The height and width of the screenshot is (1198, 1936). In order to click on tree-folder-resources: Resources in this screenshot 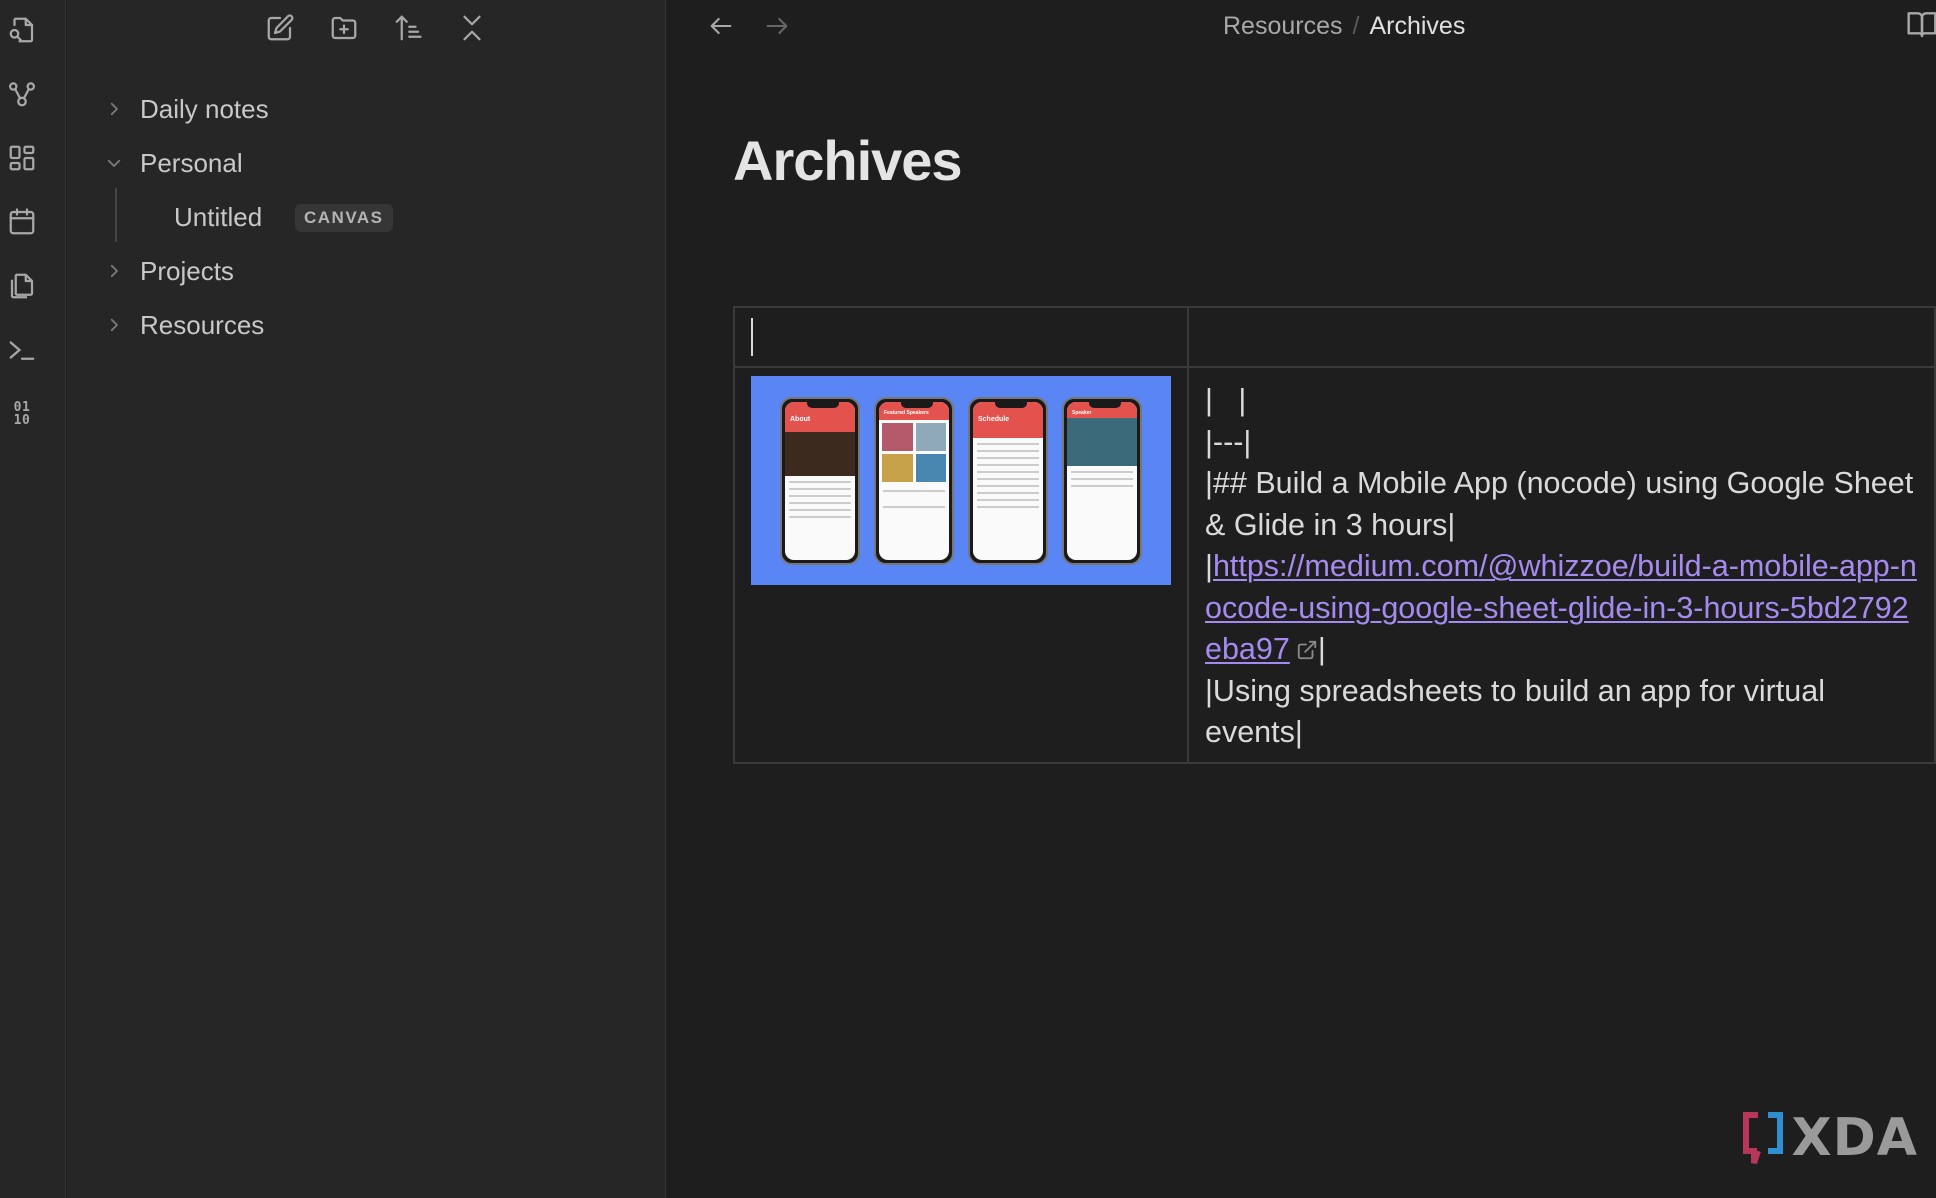, I will do `click(366, 325)`.